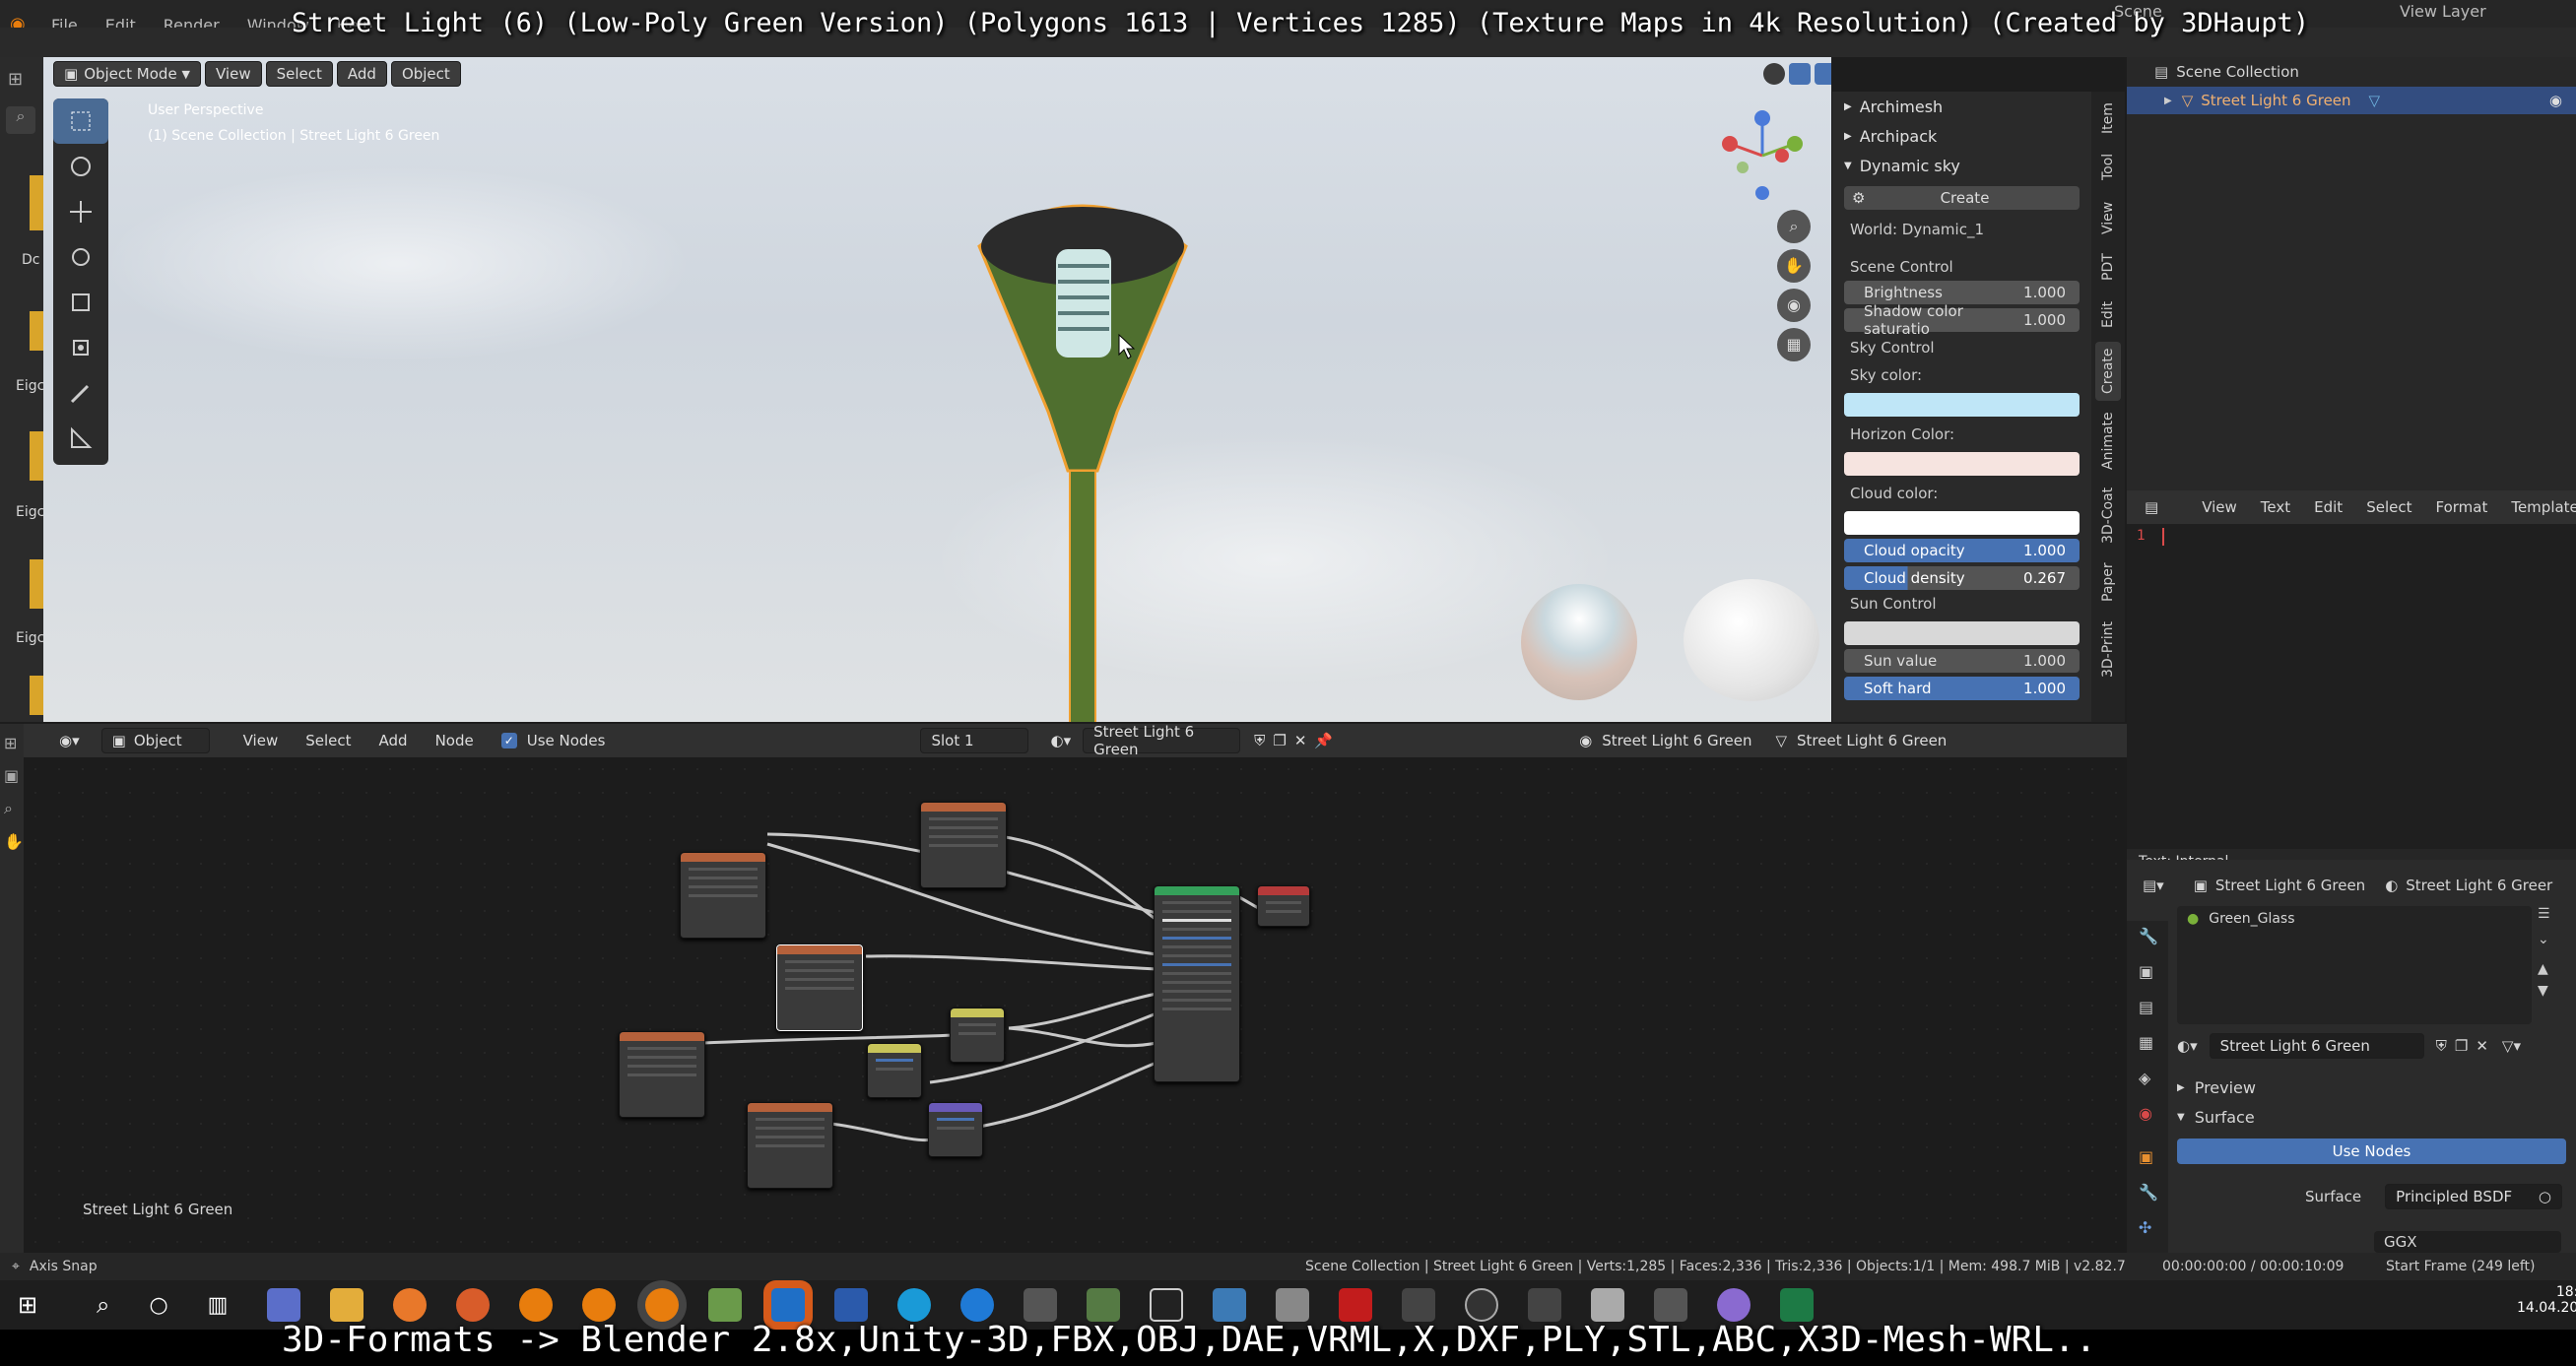 The height and width of the screenshot is (1366, 2576). What do you see at coordinates (2355, 919) in the screenshot?
I see `material-slot-item: ● Green_Glass` at bounding box center [2355, 919].